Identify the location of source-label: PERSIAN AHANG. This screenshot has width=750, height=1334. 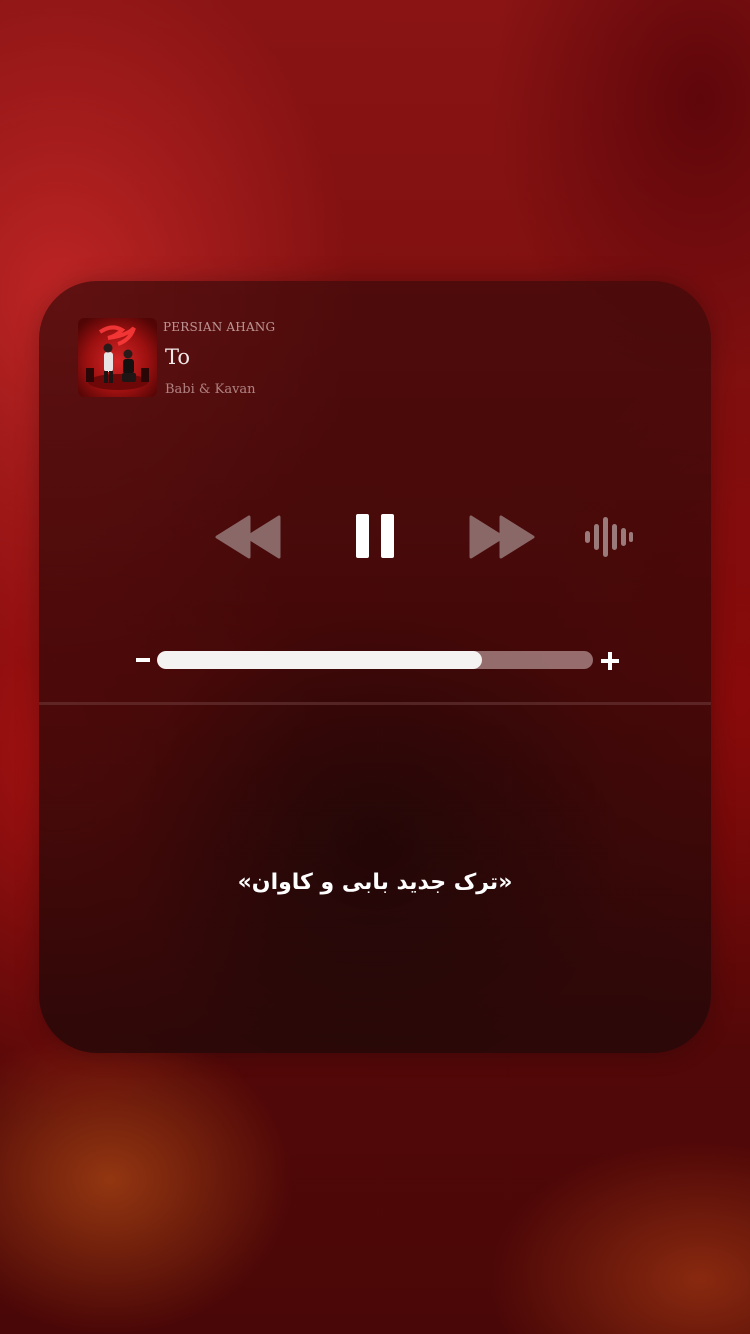
(219, 327).